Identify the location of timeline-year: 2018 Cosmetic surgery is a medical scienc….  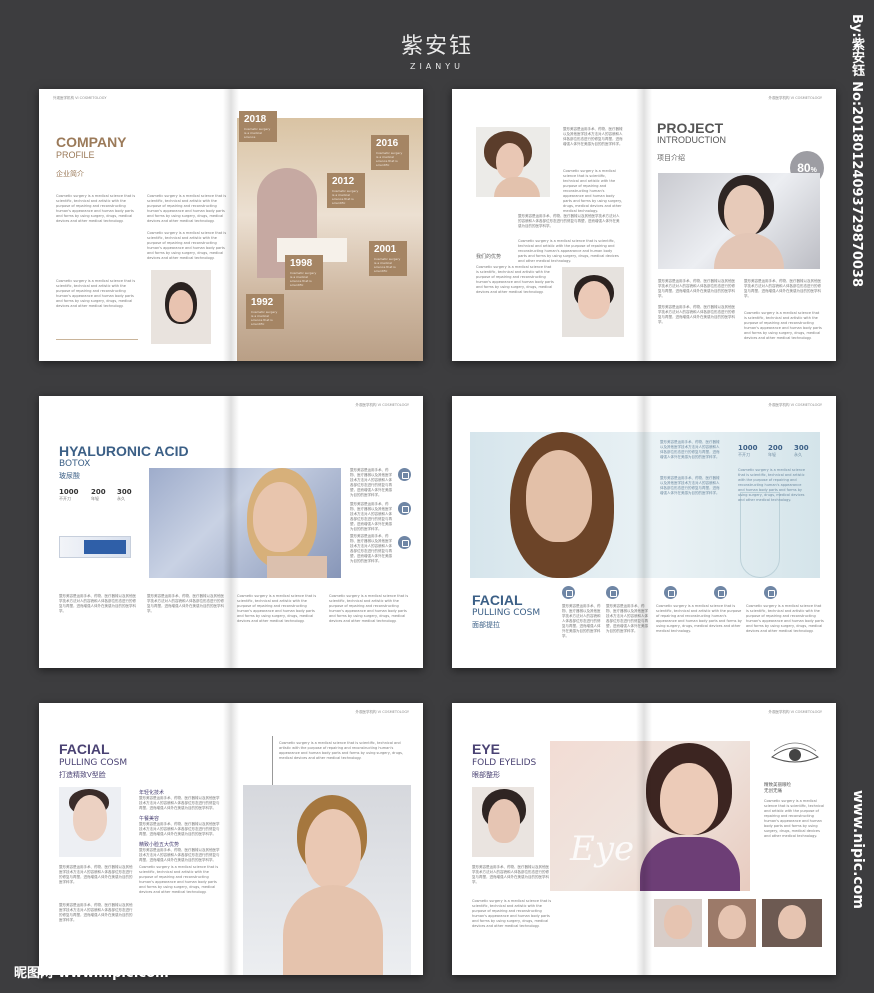
(258, 126).